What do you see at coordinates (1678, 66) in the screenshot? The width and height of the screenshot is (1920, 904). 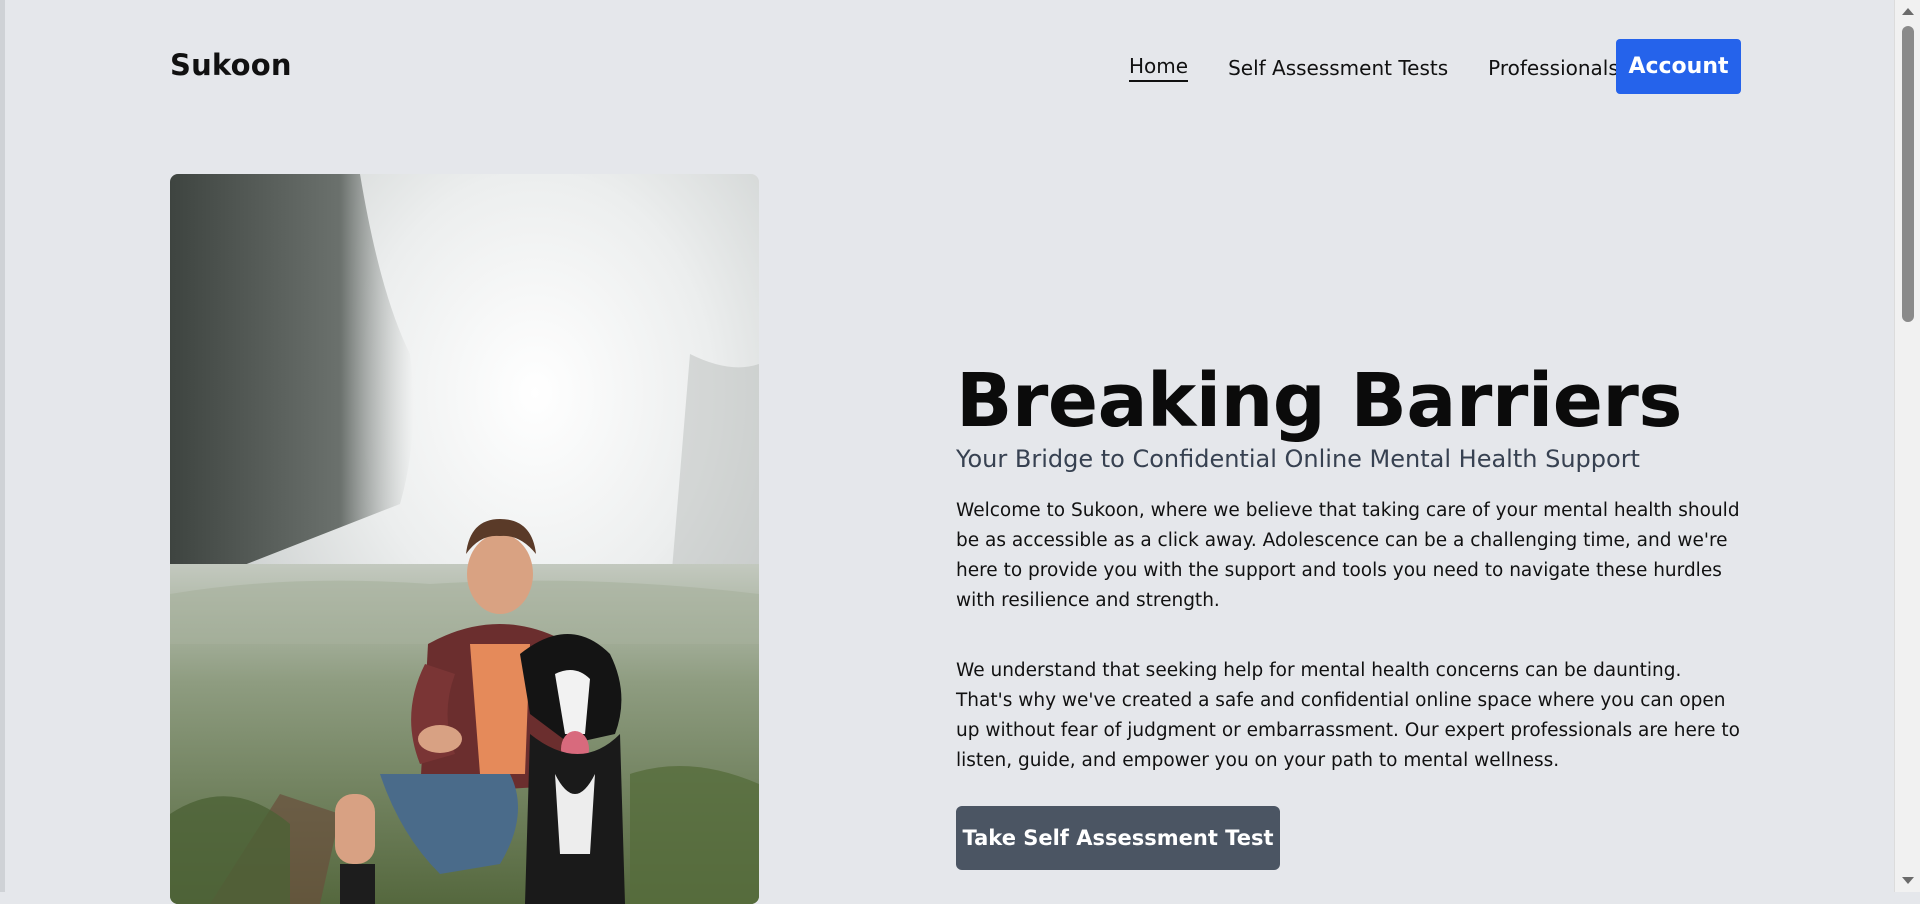 I see `account-button: Account` at bounding box center [1678, 66].